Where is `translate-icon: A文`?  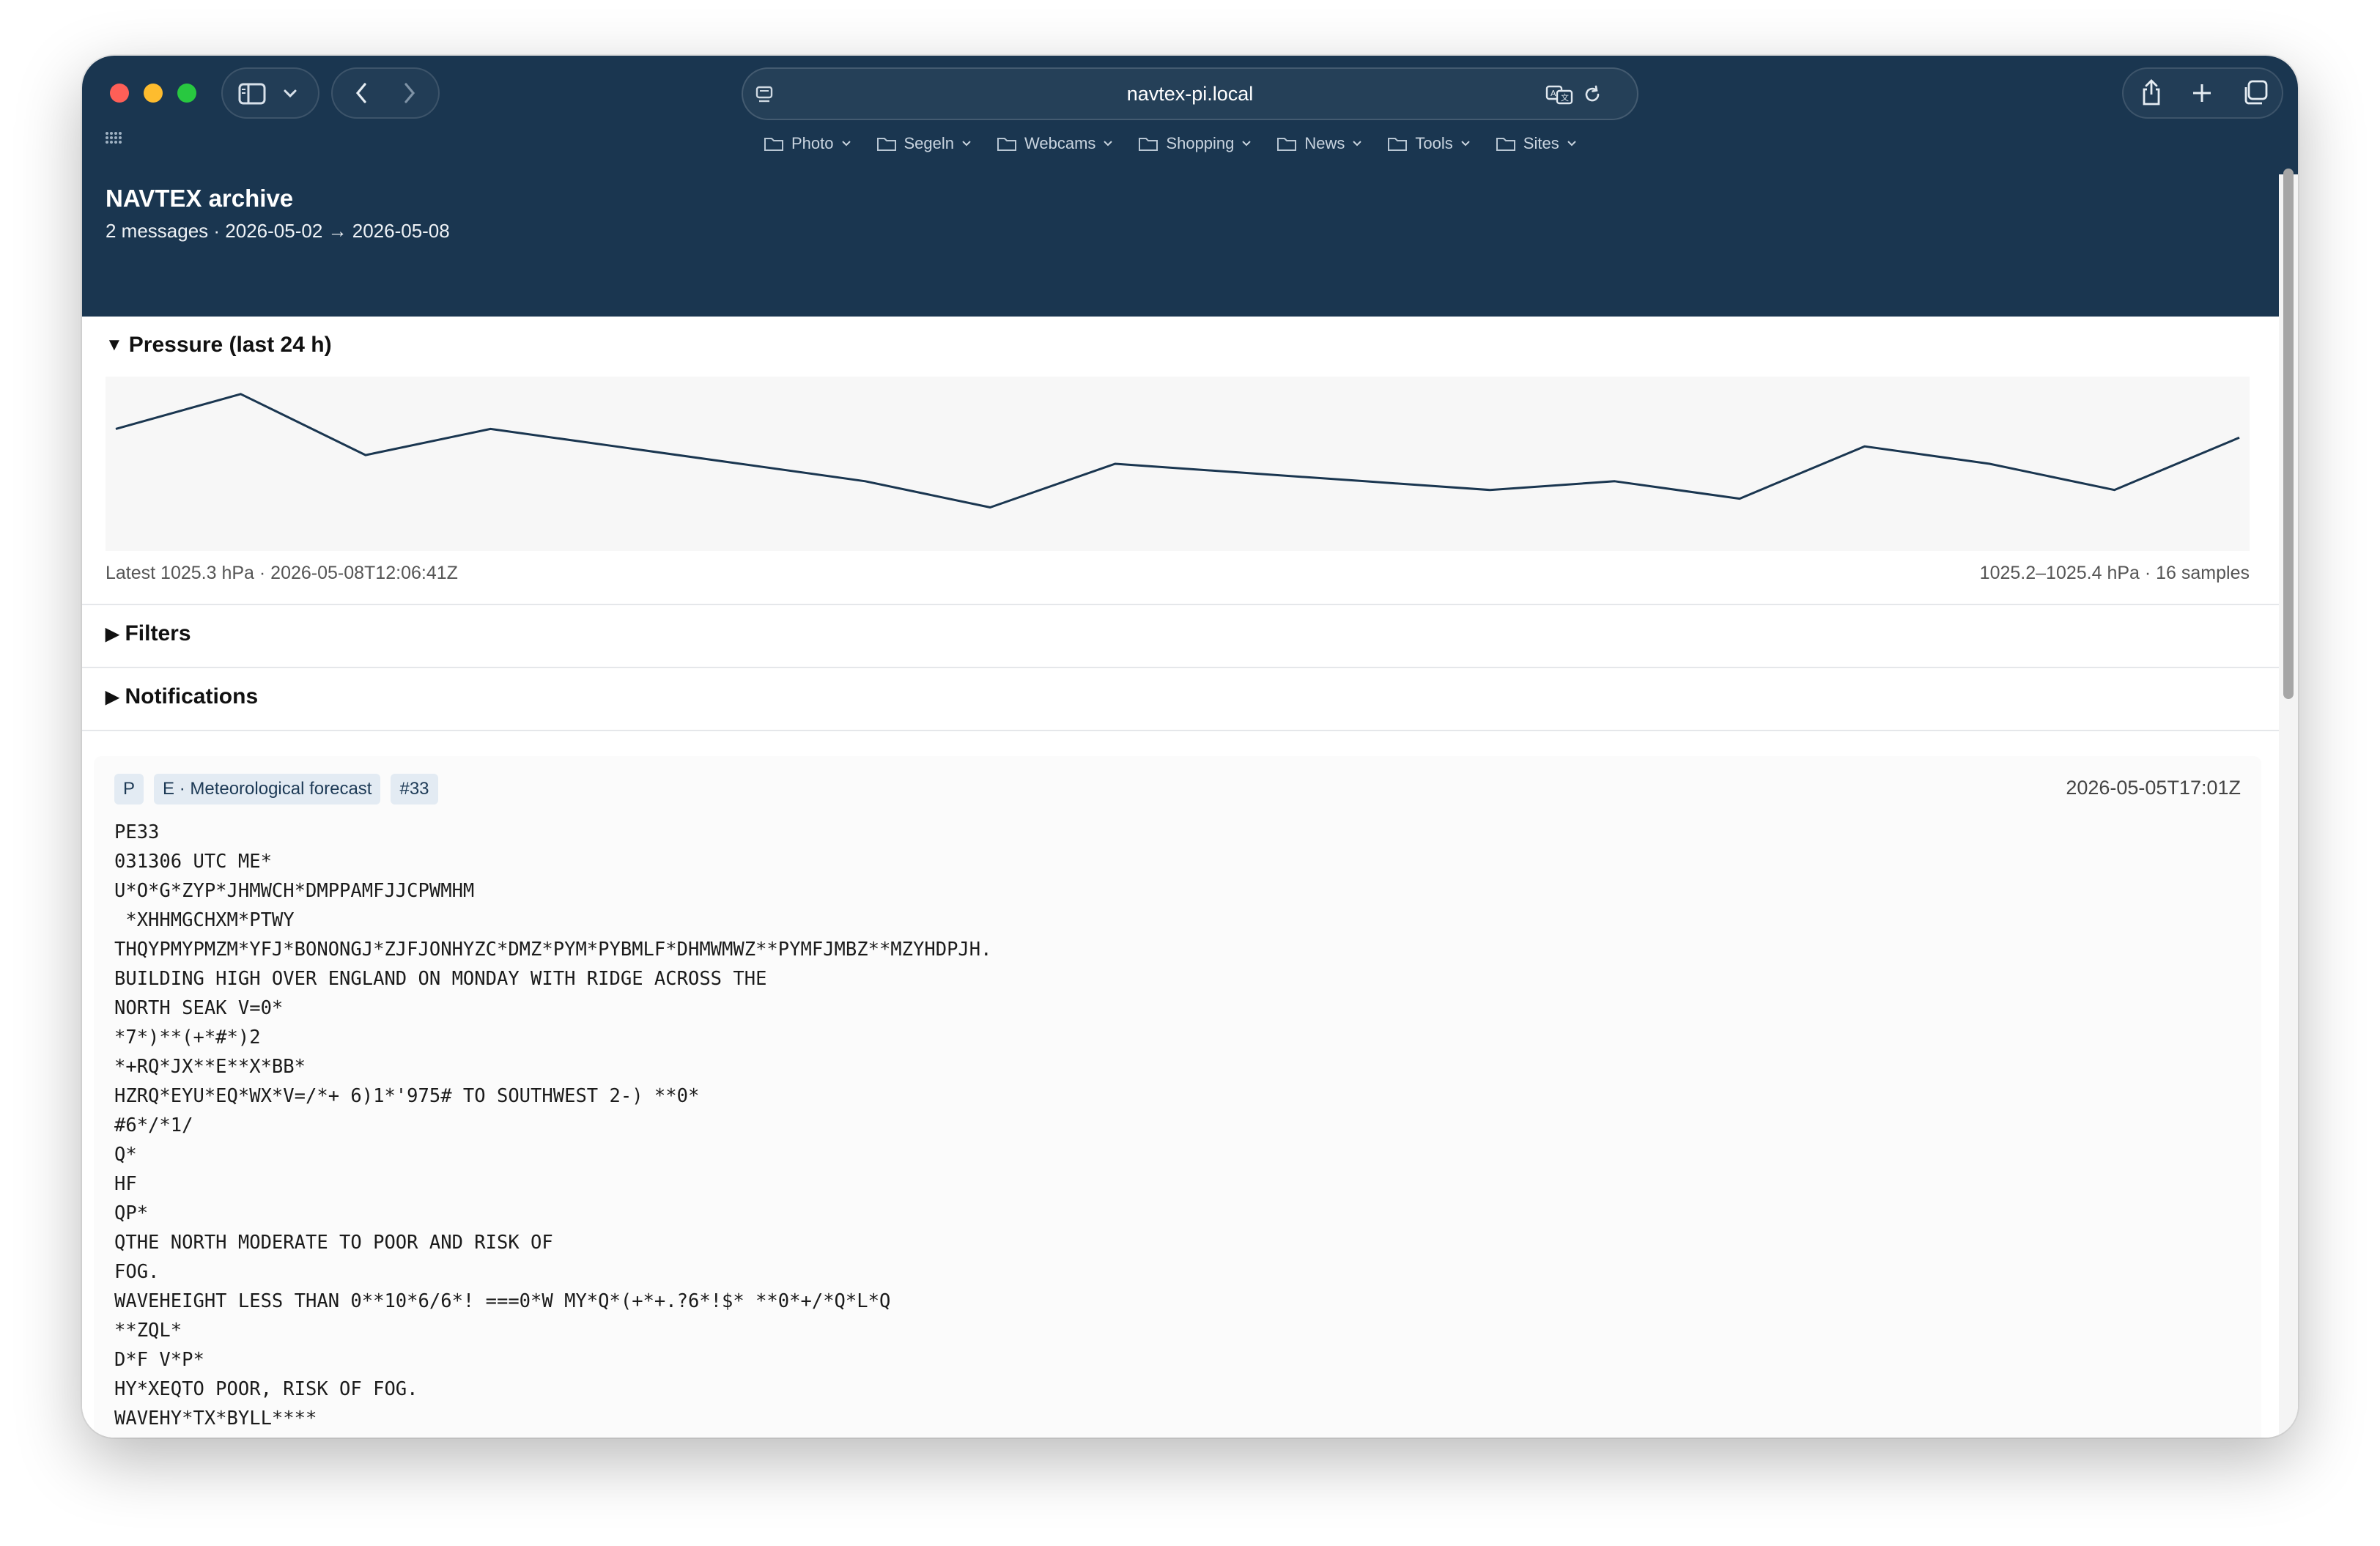 translate-icon: A文 is located at coordinates (1559, 95).